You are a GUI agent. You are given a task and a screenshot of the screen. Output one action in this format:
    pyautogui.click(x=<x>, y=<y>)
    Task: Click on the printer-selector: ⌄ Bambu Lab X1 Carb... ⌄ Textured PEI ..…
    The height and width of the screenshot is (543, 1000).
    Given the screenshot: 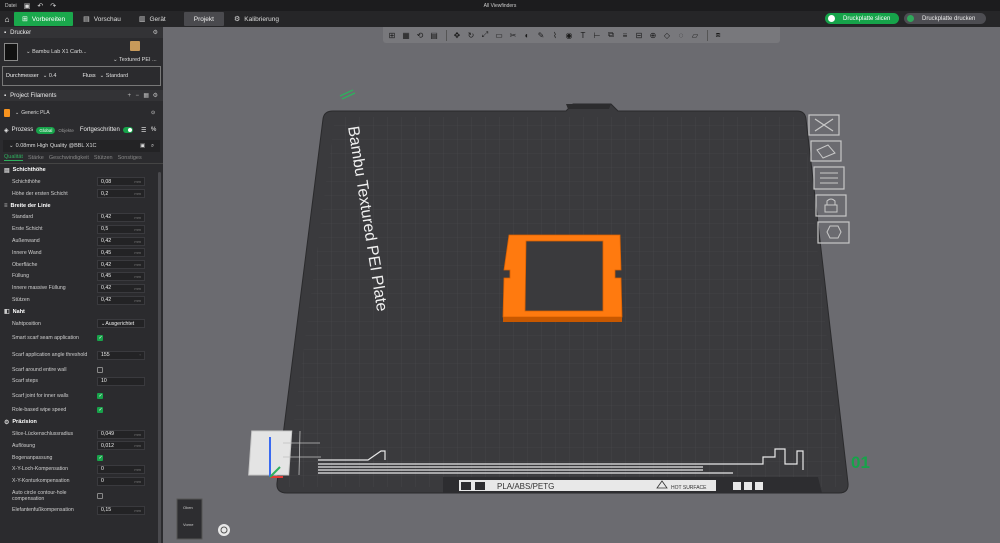 What is the action you would take?
    pyautogui.click(x=81, y=52)
    